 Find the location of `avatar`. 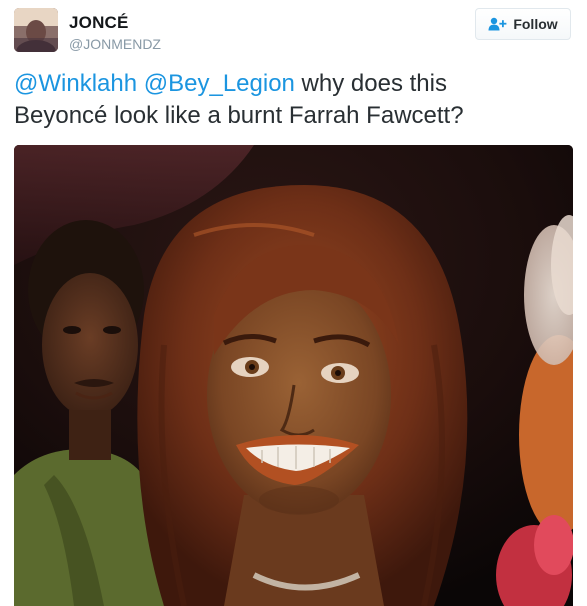

avatar is located at coordinates (36, 30).